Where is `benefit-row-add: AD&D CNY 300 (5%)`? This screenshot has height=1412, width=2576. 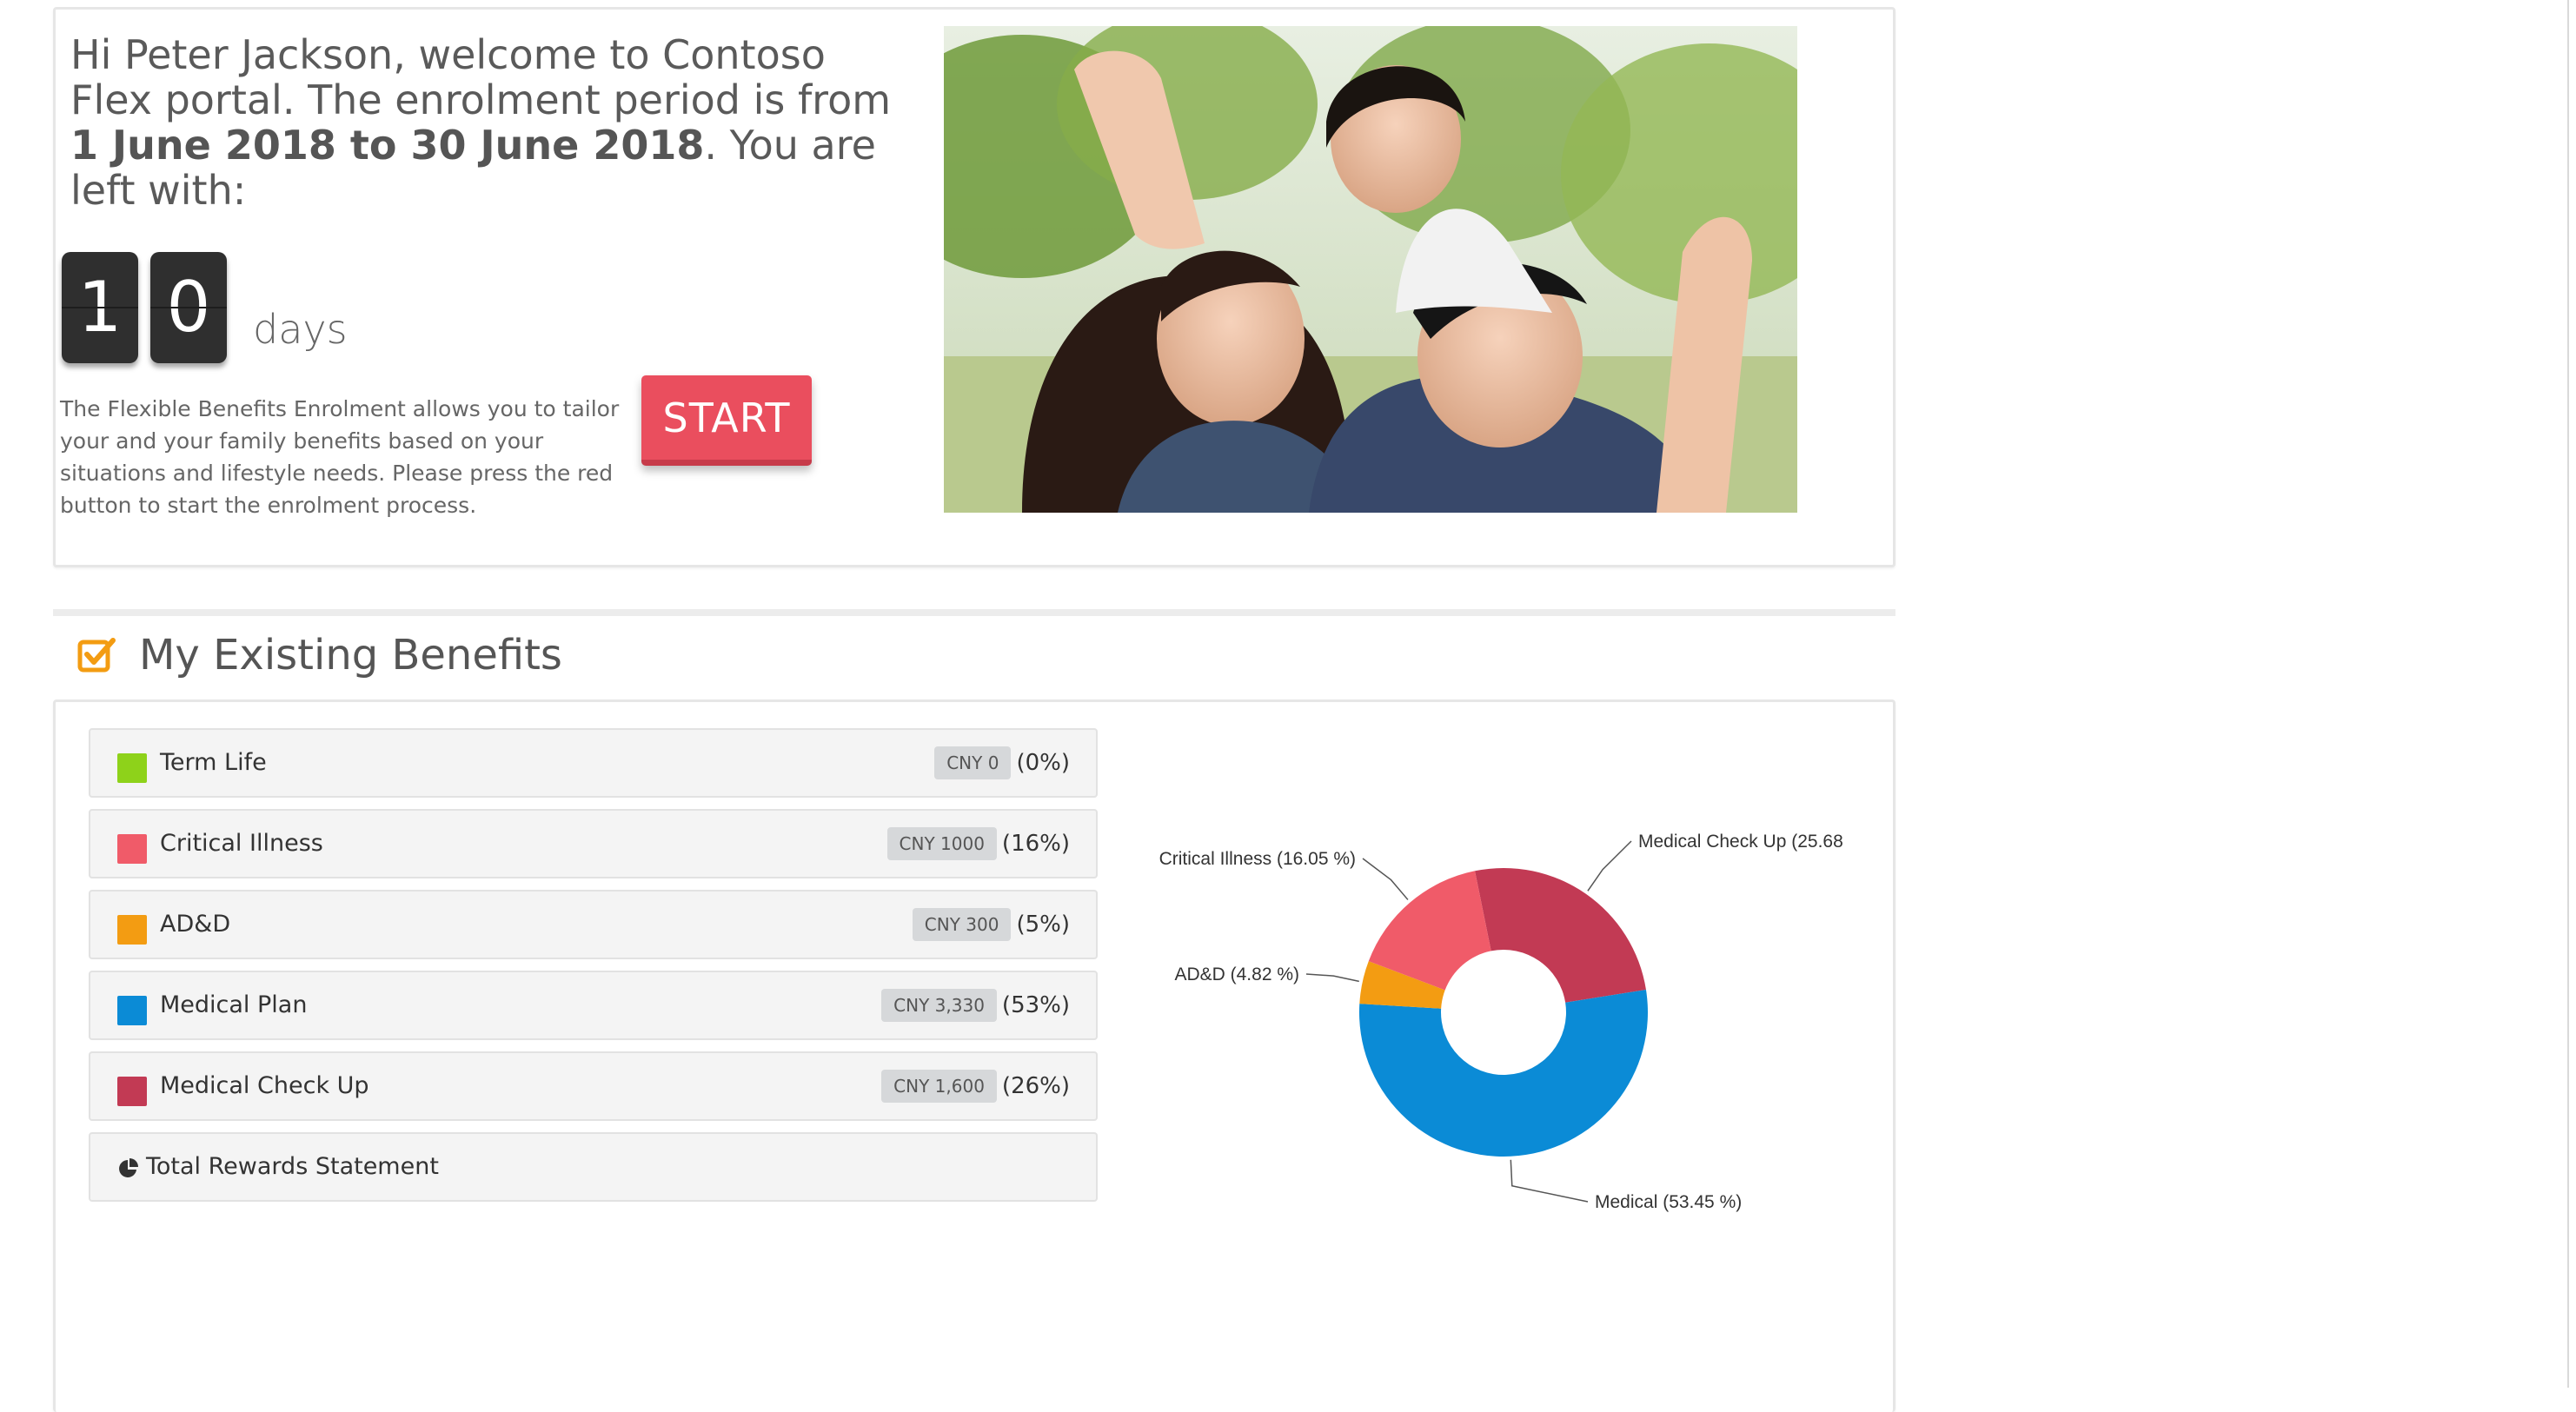
benefit-row-add: AD&D CNY 300 (5%) is located at coordinates (593, 924).